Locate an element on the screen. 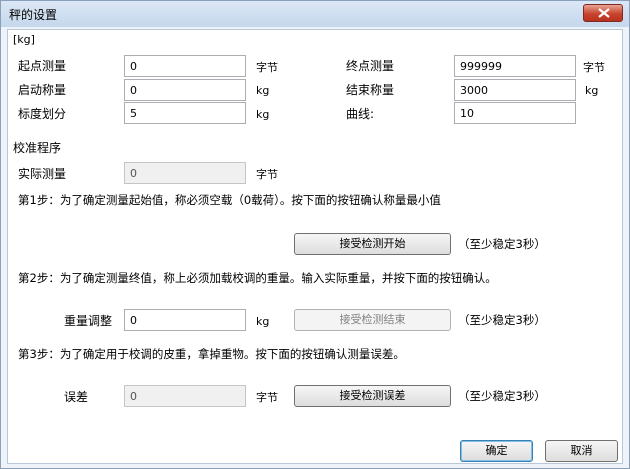  step1-note: （至少稳定3秒） is located at coordinates (502, 244).